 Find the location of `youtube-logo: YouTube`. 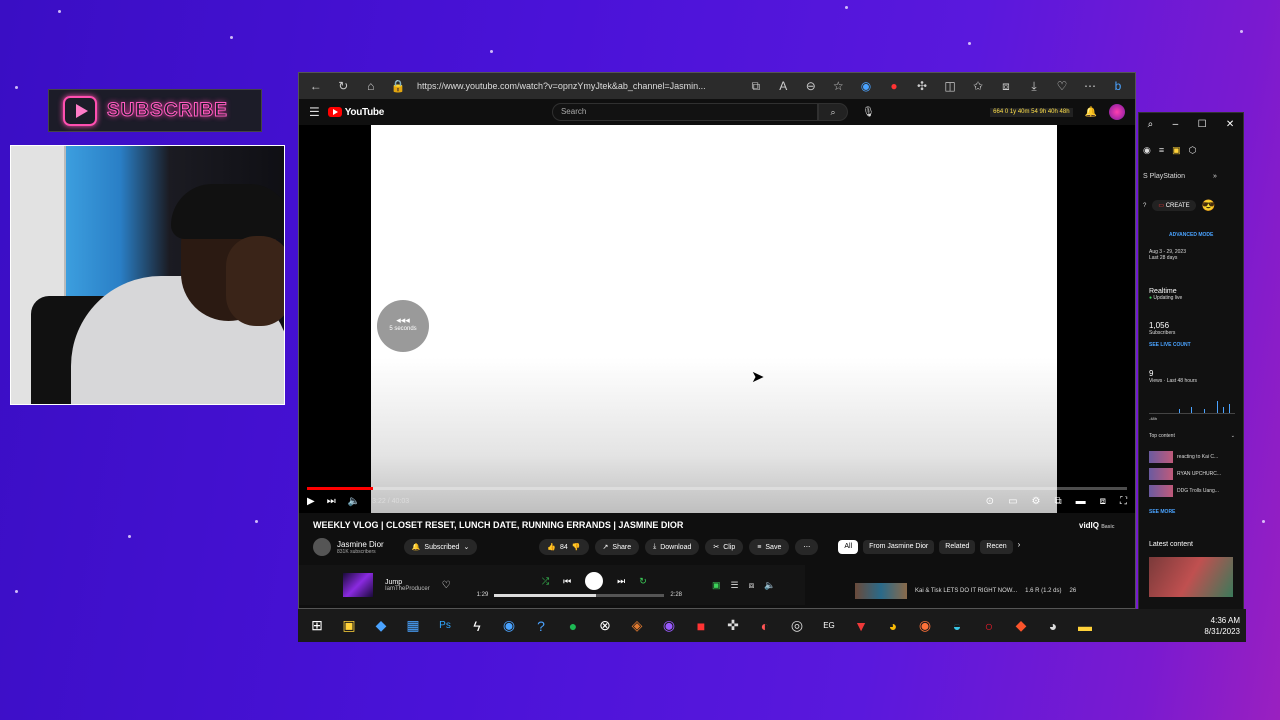

youtube-logo: YouTube is located at coordinates (355, 112).